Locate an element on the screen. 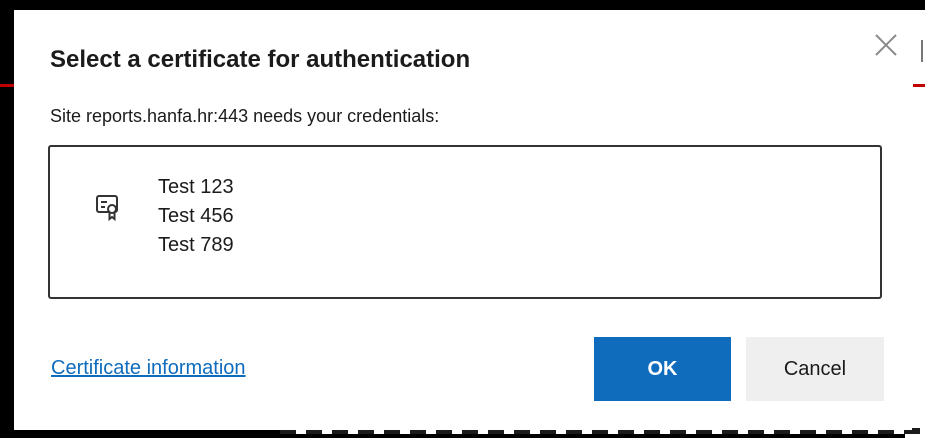 The height and width of the screenshot is (438, 925). certificate-items: Test 123 Test 456 Test 789 is located at coordinates (196, 216).